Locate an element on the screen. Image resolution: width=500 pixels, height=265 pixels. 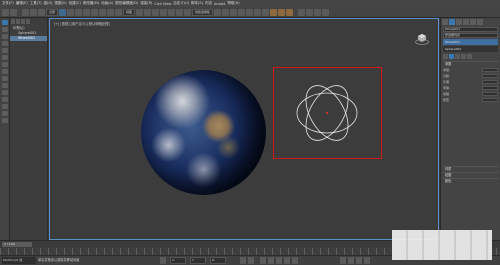
mirror-icon is located at coordinates (218, 12).